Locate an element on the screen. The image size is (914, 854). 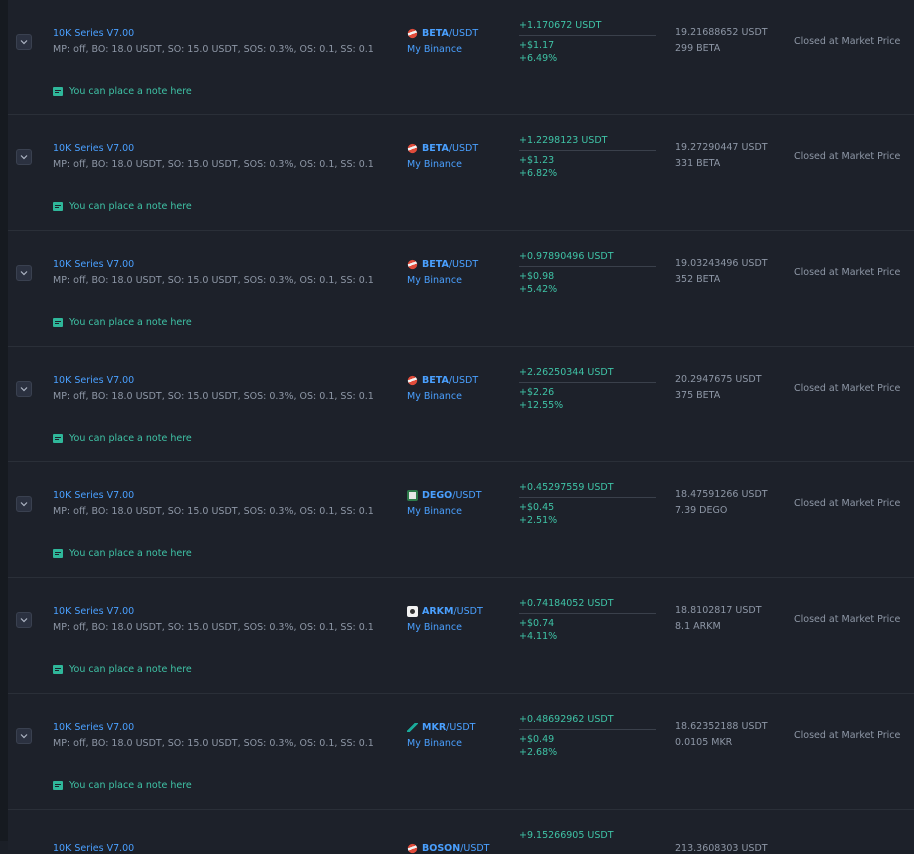
profit-usd: +$0.45 is located at coordinates (537, 507).